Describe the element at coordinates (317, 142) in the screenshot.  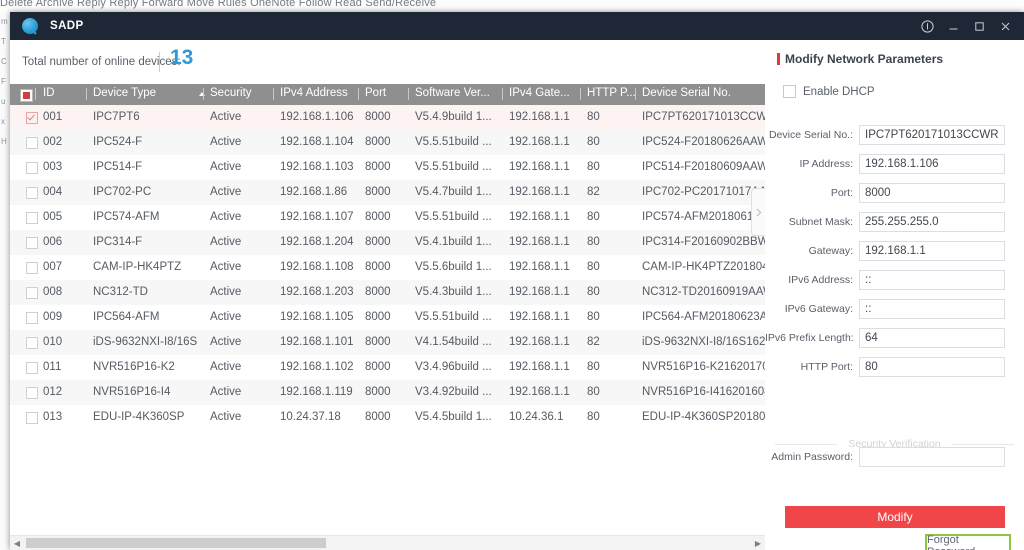
I see `cell-ipv4: 192.168.1.104` at that location.